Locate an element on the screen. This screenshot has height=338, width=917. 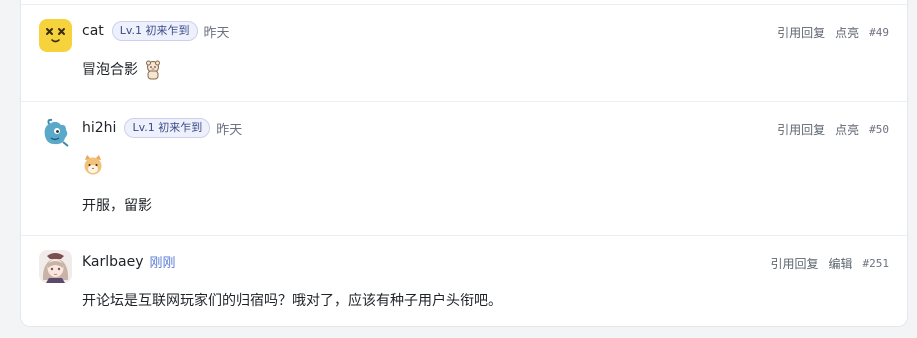
floor-number: #251 is located at coordinates (876, 263).